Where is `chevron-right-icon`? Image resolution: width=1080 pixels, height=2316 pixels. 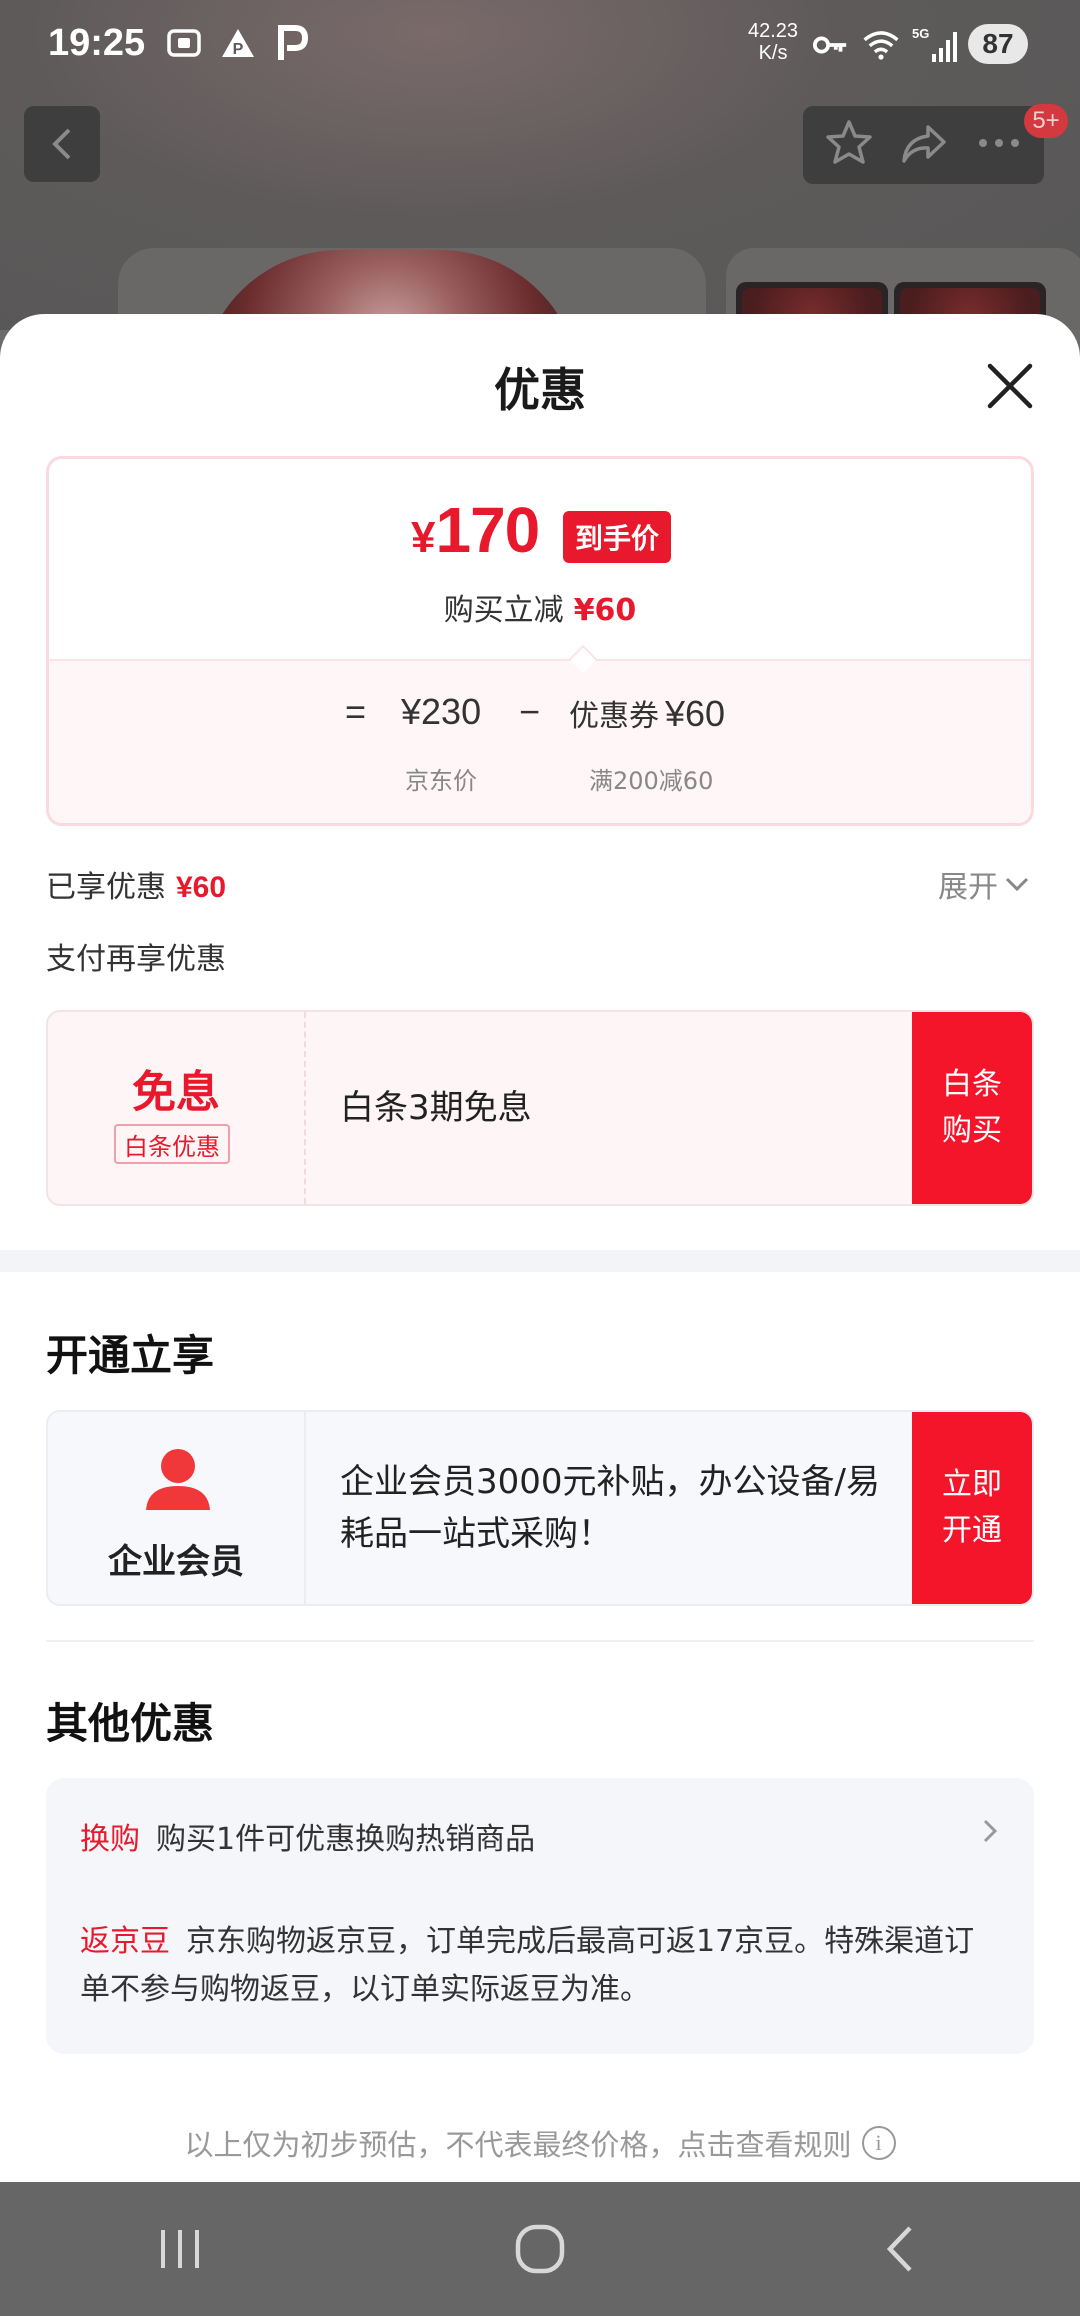
chevron-right-icon is located at coordinates (990, 1831).